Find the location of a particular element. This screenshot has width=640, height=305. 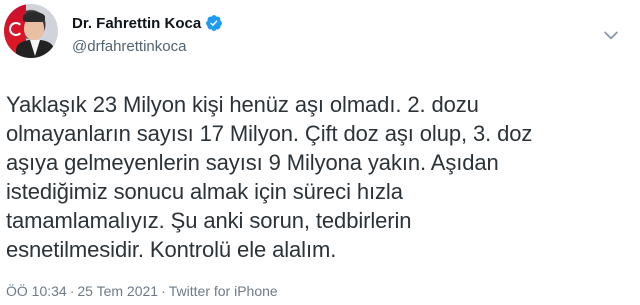

author-display-name: Dr. Fahrettin Koca is located at coordinates (136, 23).